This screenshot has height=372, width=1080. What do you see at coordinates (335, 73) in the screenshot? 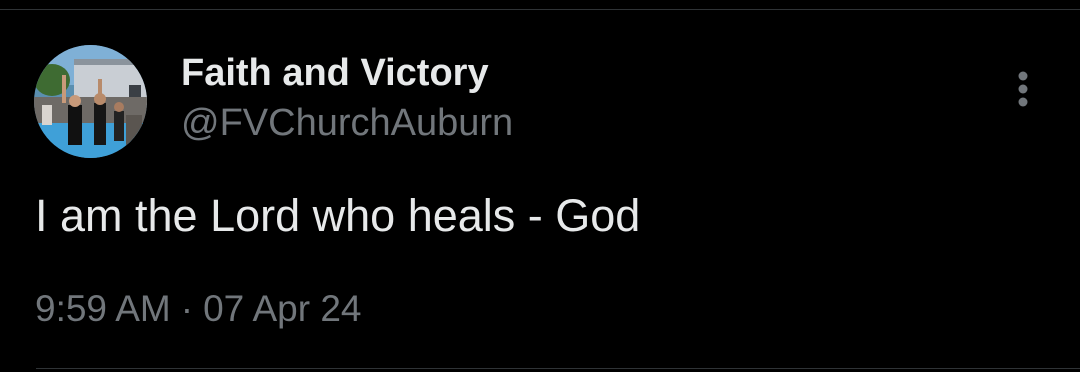
I see `author-display-name: Faith and Victory` at bounding box center [335, 73].